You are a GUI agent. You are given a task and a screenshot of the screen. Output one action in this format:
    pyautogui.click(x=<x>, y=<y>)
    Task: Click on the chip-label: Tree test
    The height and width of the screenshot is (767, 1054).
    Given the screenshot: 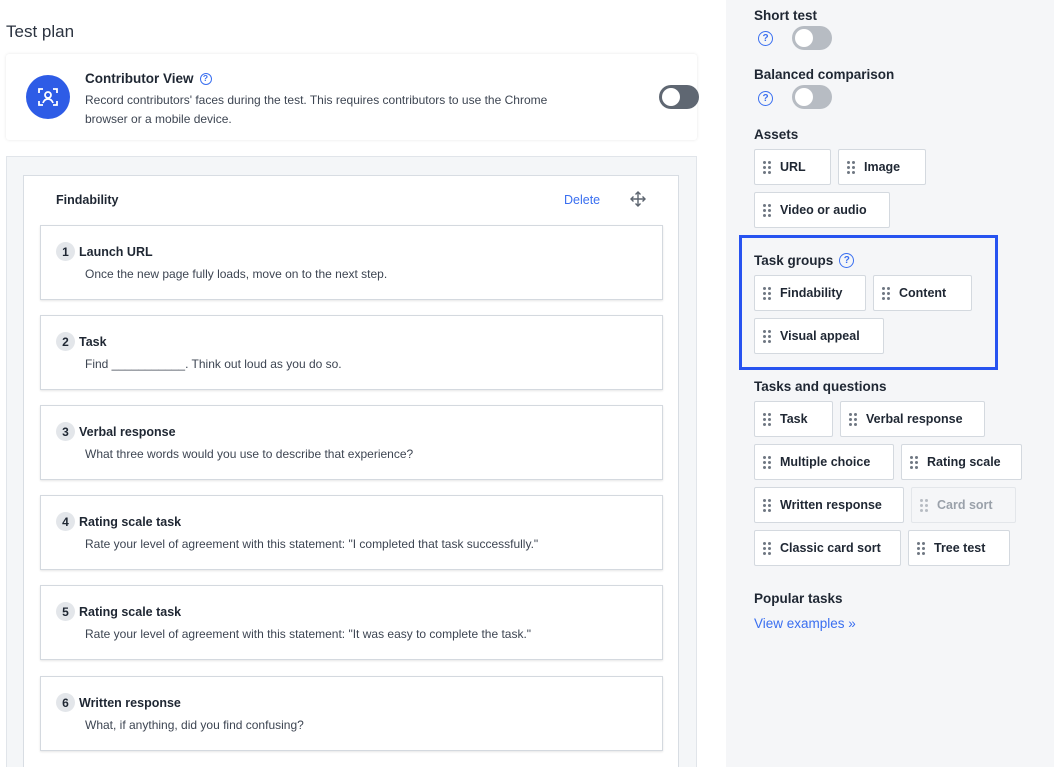 What is the action you would take?
    pyautogui.click(x=960, y=548)
    